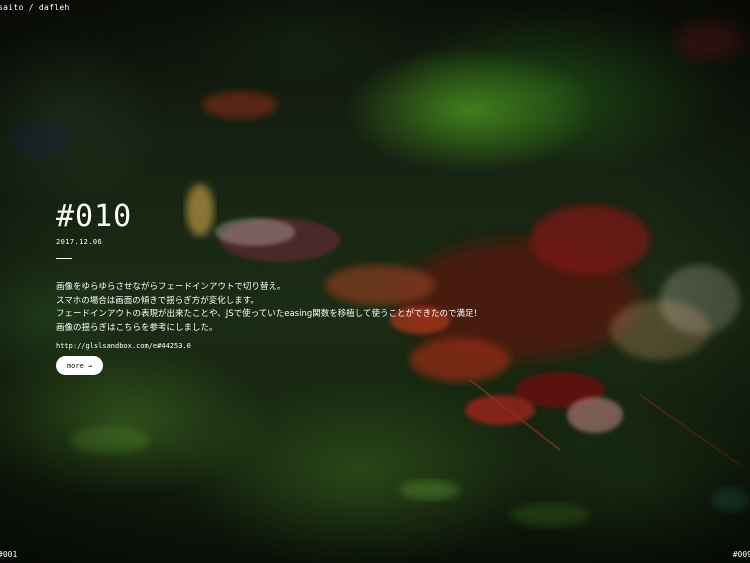 The width and height of the screenshot is (750, 563). Describe the element at coordinates (137, 327) in the screenshot. I see `description-line: 画像の揺らぎはこちらを参考にしました。` at that location.